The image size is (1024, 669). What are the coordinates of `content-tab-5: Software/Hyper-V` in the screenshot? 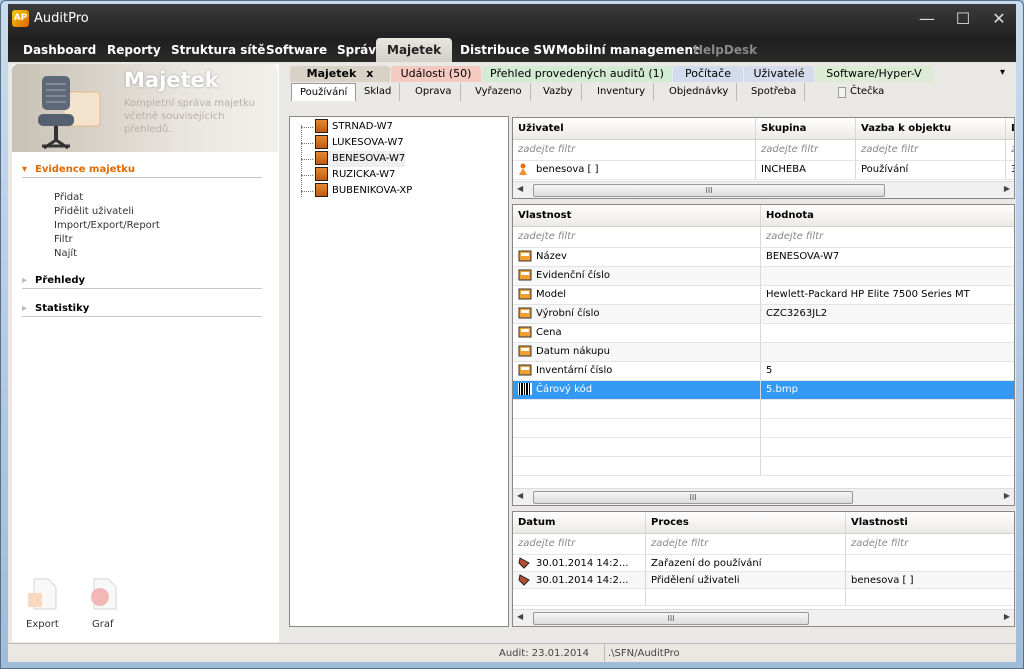 It's located at (874, 74).